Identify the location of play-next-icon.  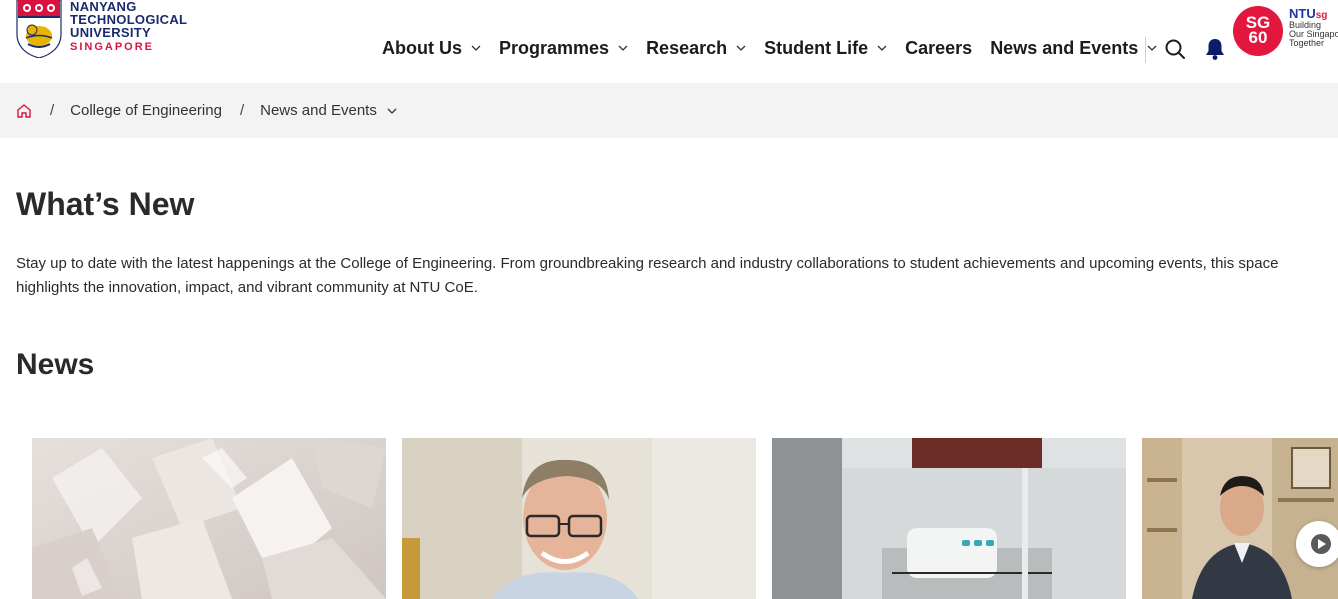
(1321, 544).